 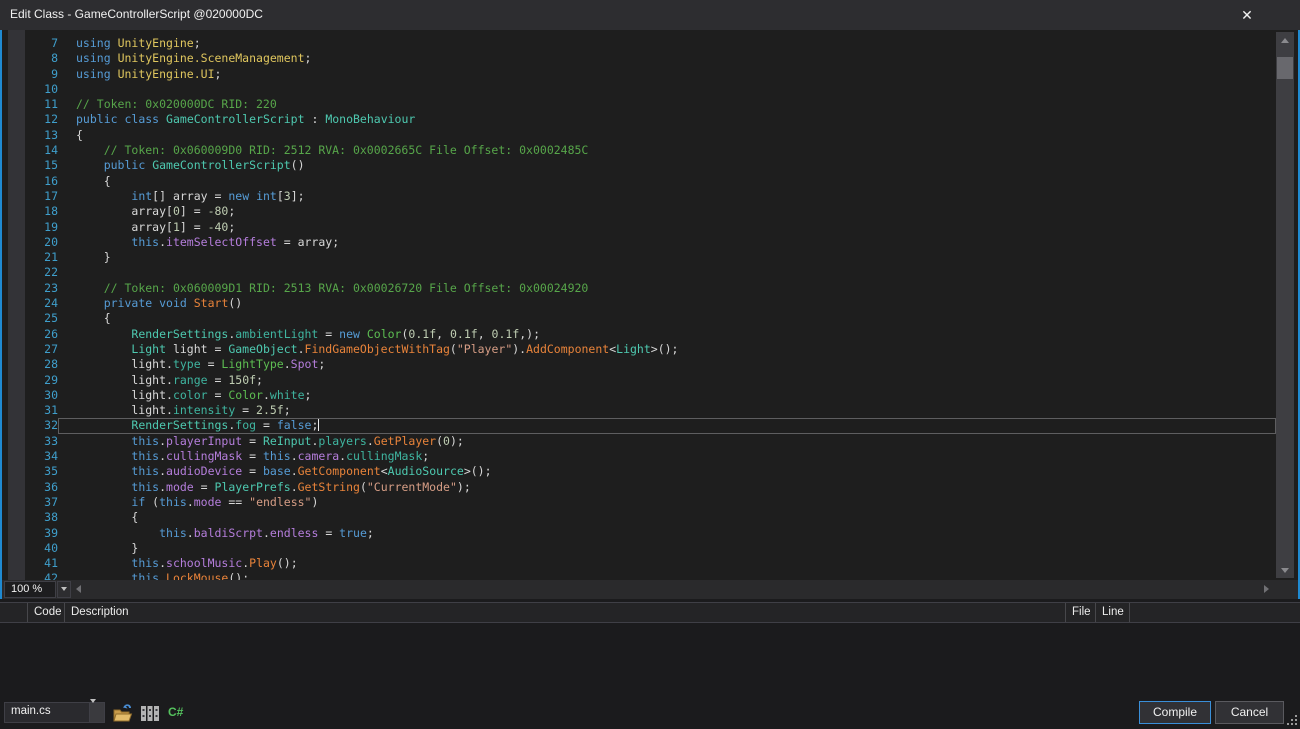 I want to click on line-number: 13, so click(x=51, y=134).